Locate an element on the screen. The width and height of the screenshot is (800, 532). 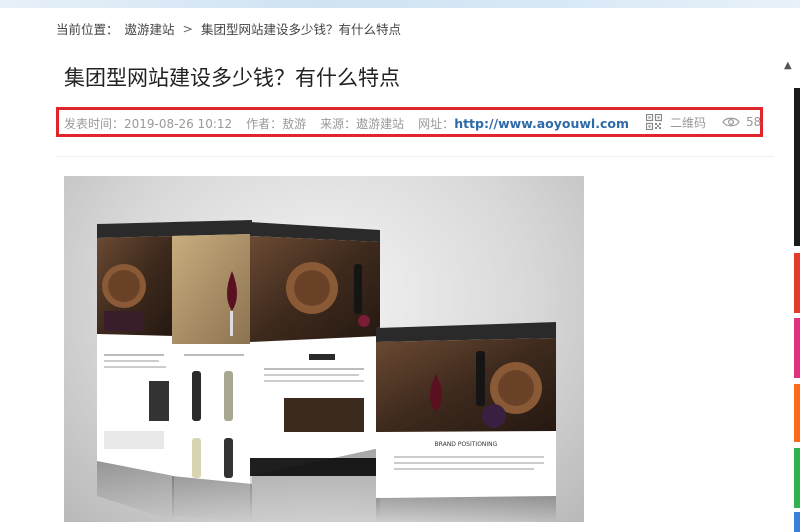
qr-code-icon is located at coordinates (654, 122).